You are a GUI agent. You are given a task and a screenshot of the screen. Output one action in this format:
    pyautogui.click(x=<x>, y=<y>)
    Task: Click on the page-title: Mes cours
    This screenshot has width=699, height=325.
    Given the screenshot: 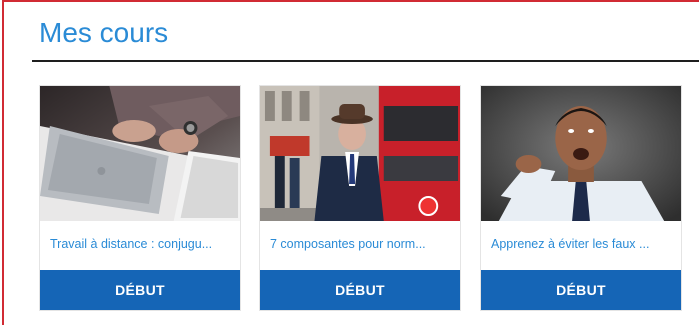 What is the action you would take?
    pyautogui.click(x=104, y=32)
    